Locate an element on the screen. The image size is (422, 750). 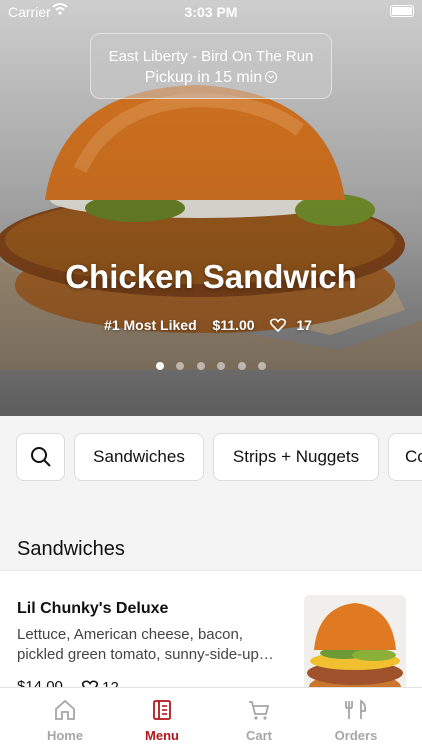
category-chip-strips-nuggets: Strips + Nuggets is located at coordinates (296, 457).